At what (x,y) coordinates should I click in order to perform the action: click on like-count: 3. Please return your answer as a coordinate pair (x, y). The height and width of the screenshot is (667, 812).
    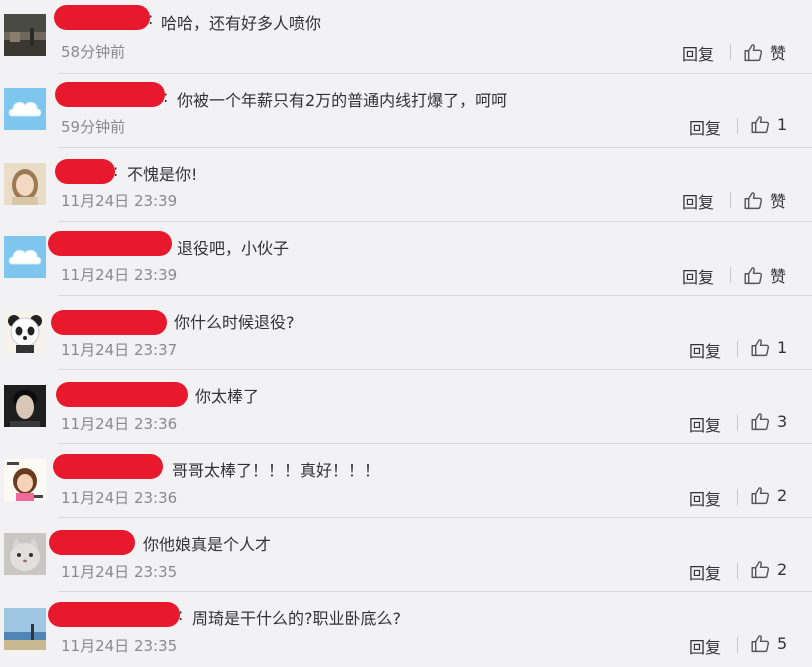
    Looking at the image, I should click on (782, 421).